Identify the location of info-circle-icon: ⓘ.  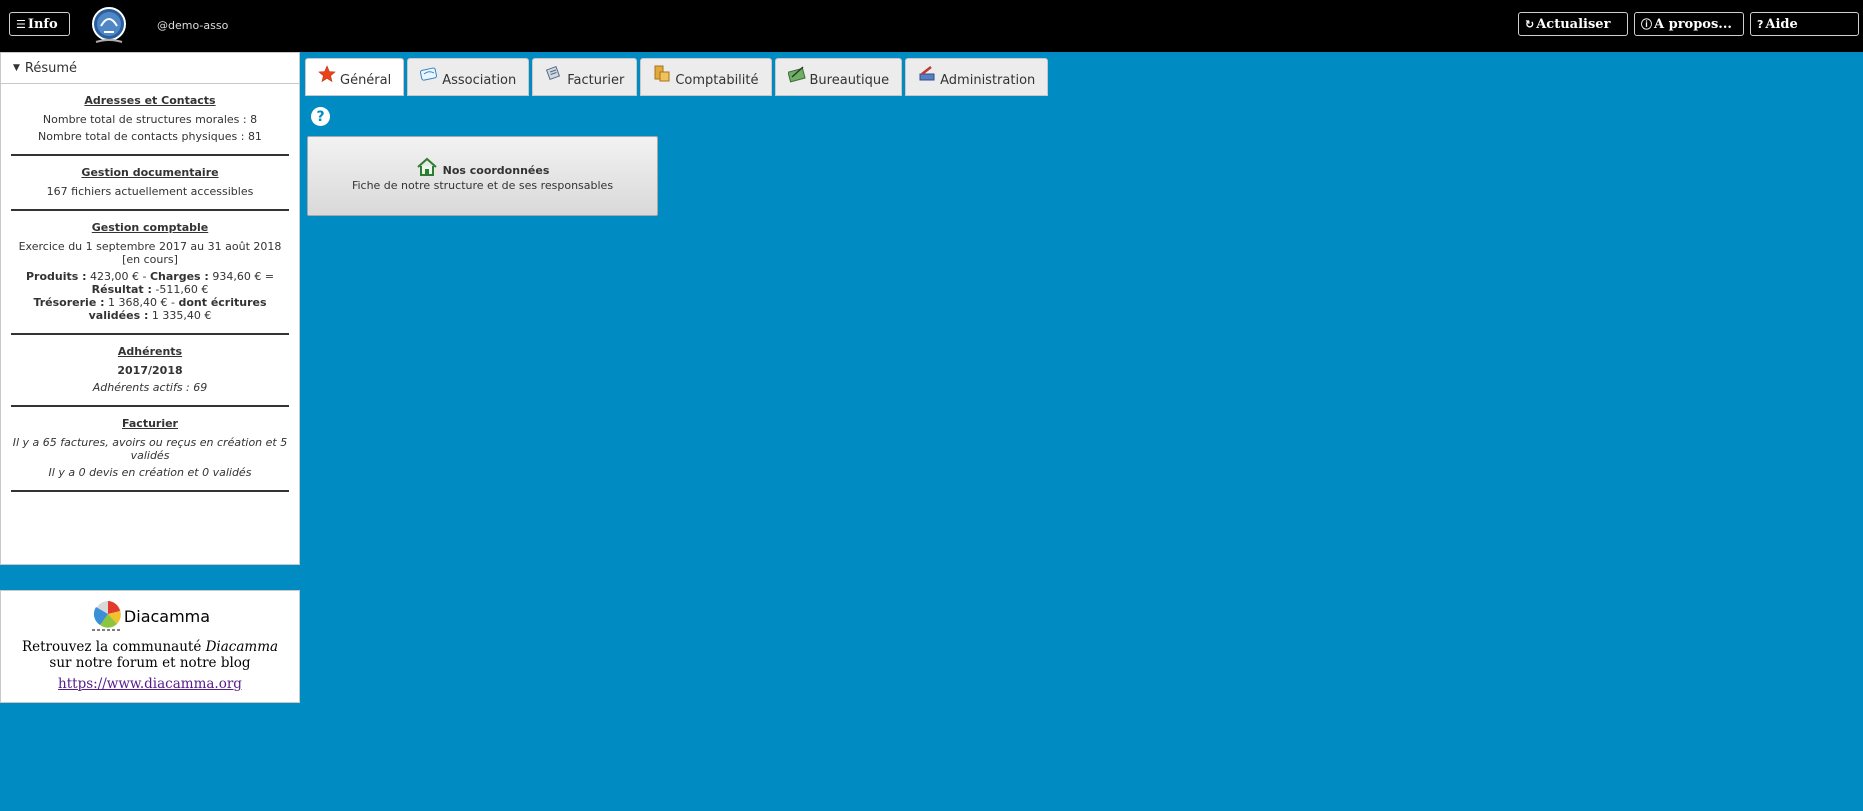
(1646, 24).